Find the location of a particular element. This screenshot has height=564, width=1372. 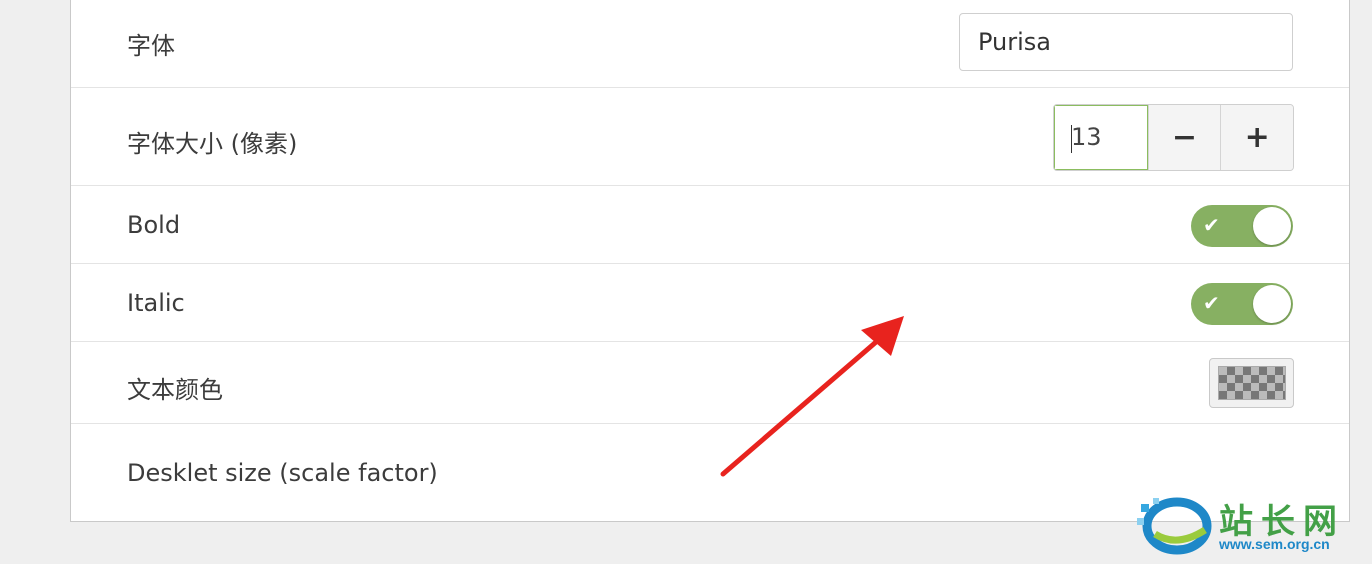

text-color-row: 文本颜色 is located at coordinates (710, 383).